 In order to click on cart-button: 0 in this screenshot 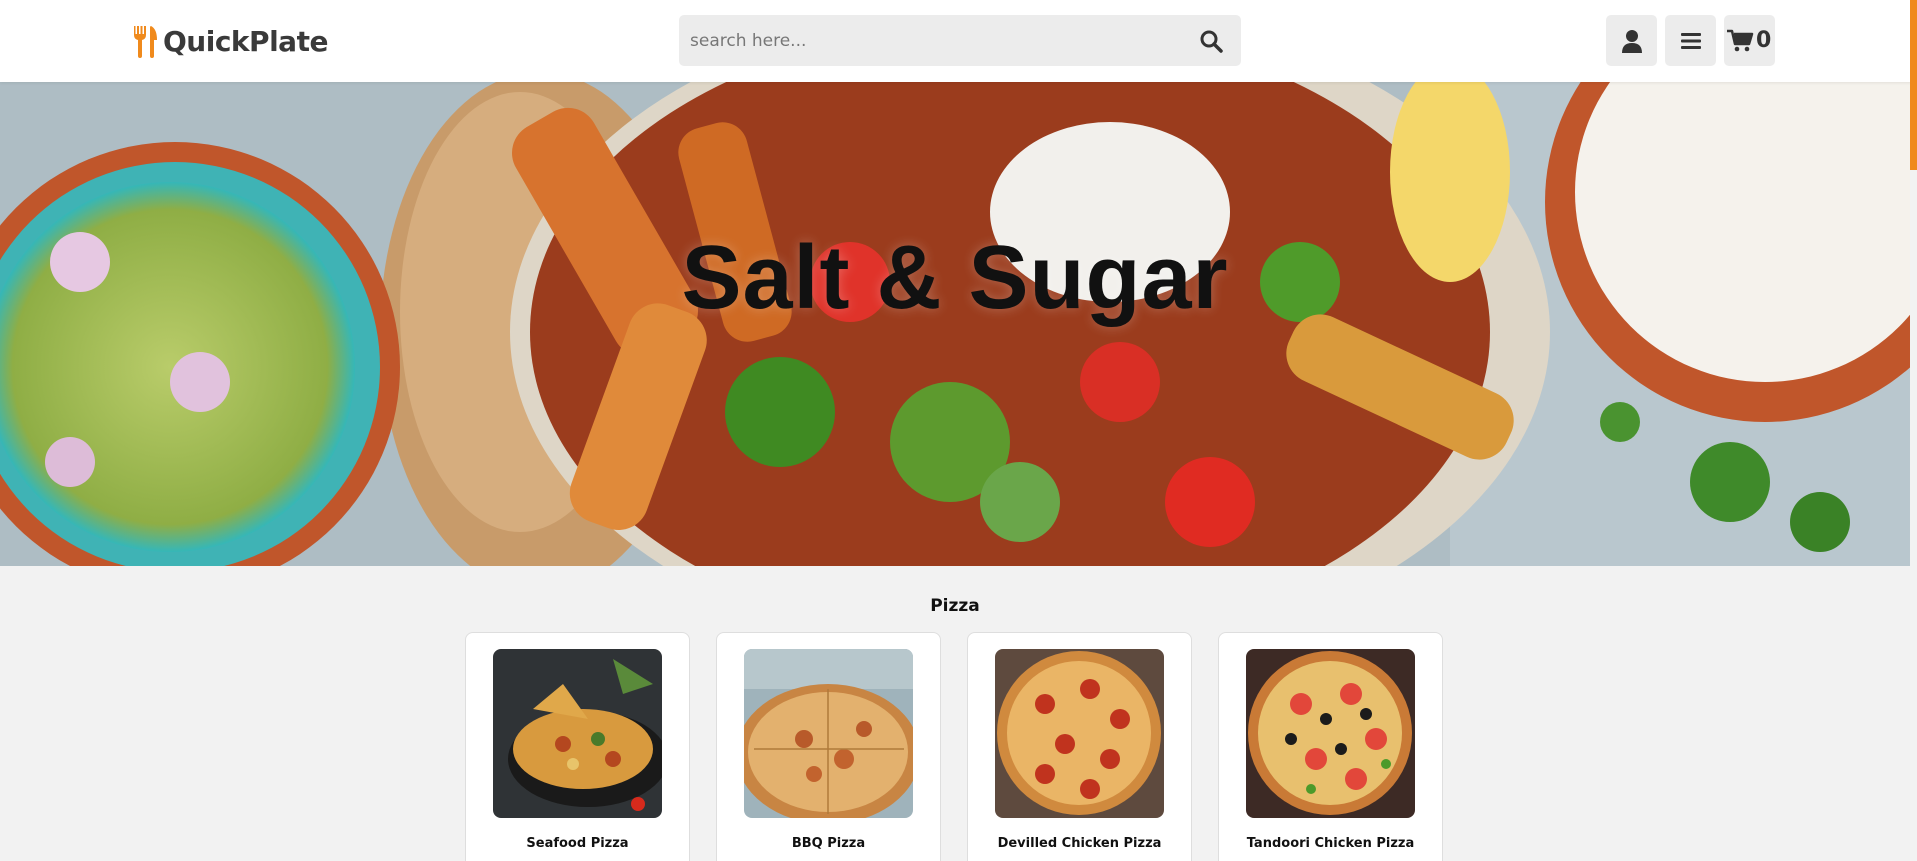, I will do `click(1749, 40)`.